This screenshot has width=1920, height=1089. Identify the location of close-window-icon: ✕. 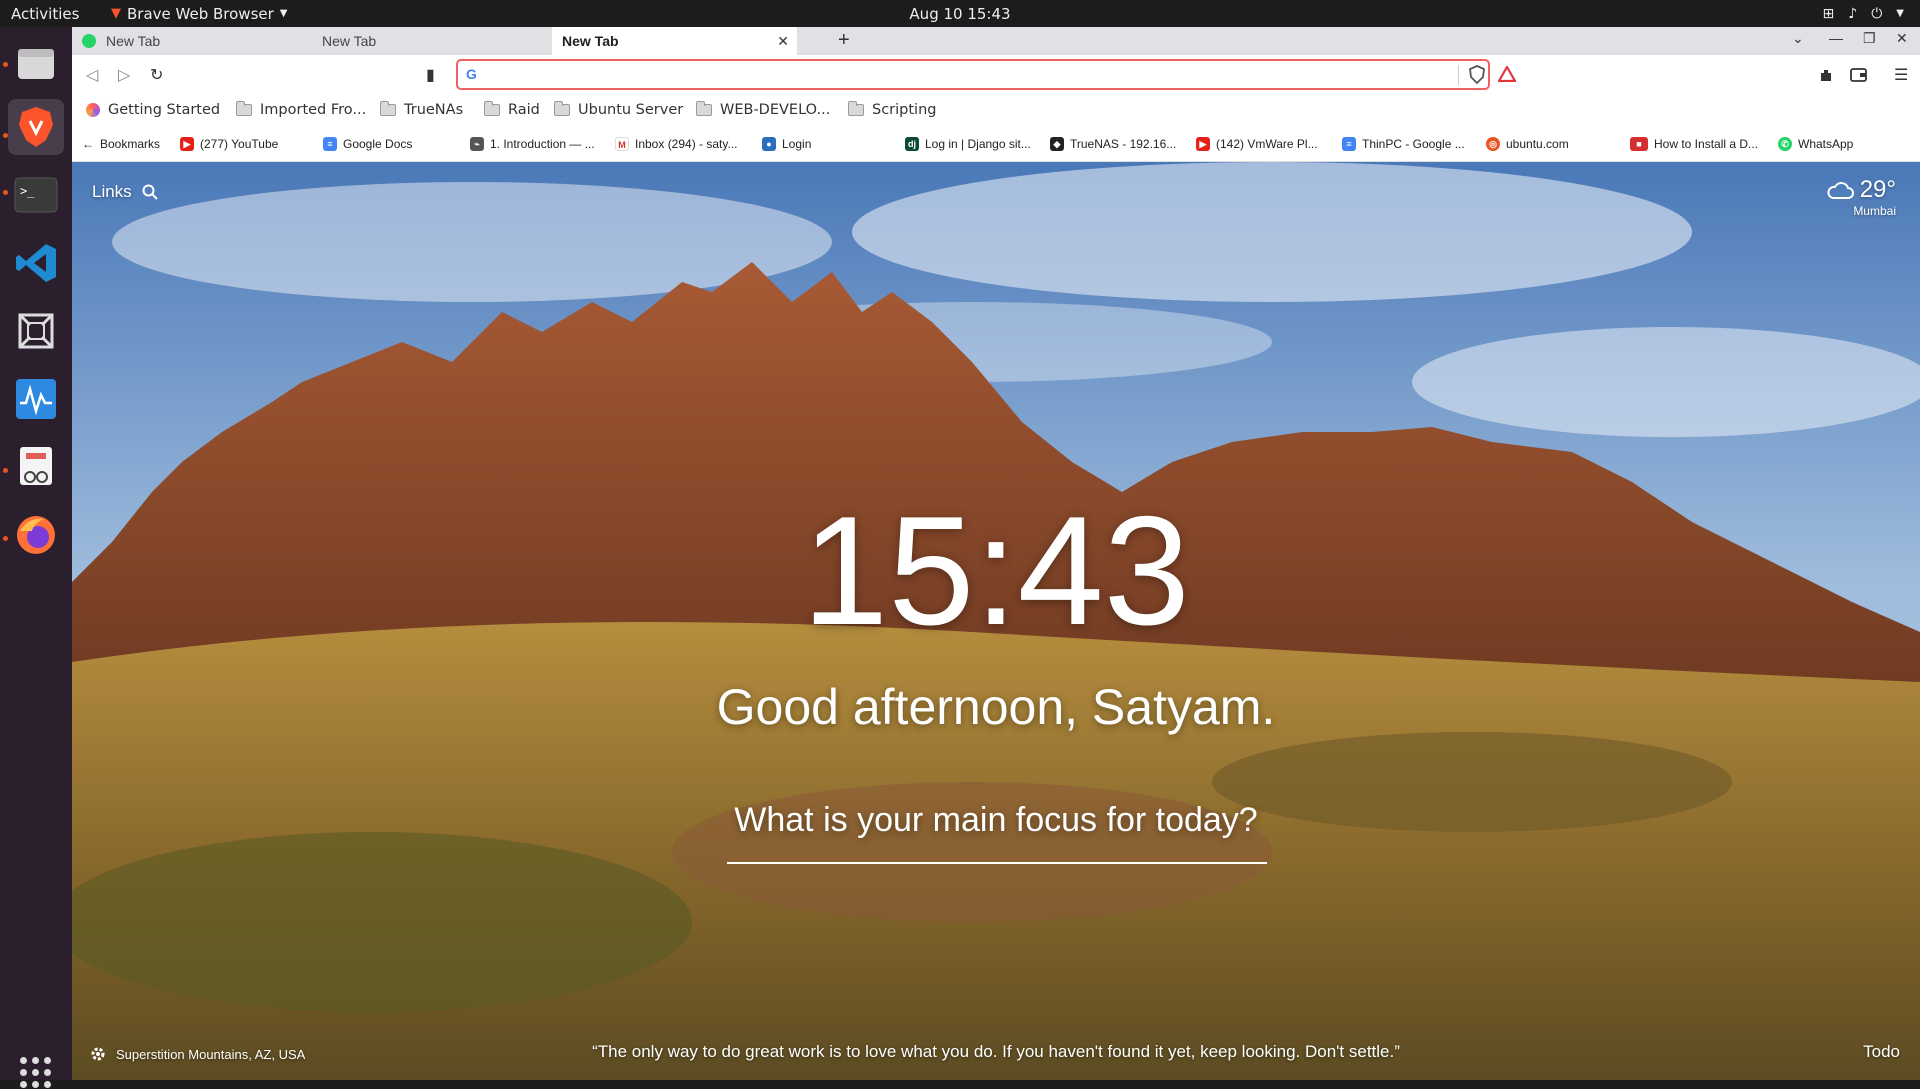
(1902, 38).